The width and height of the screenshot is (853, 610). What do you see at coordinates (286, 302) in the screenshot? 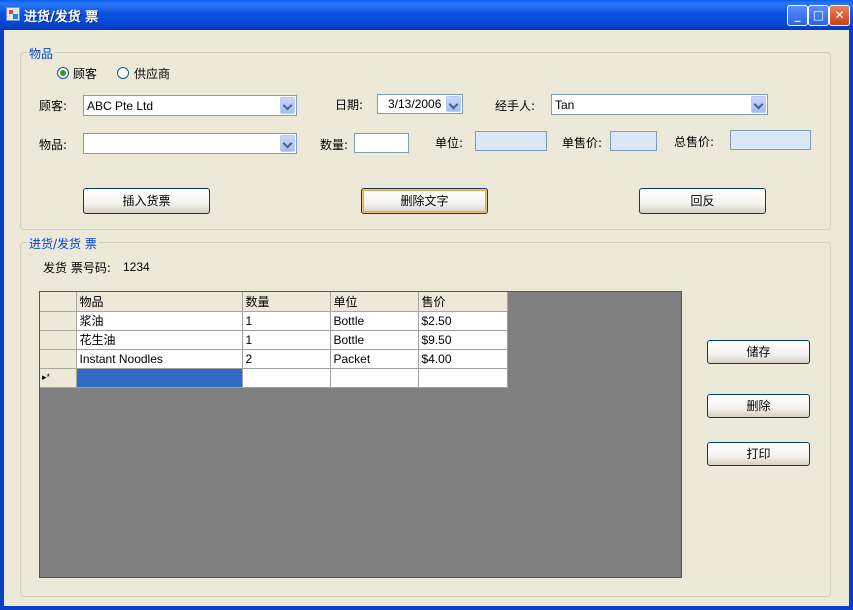
I see `column-header-qty: 数量` at bounding box center [286, 302].